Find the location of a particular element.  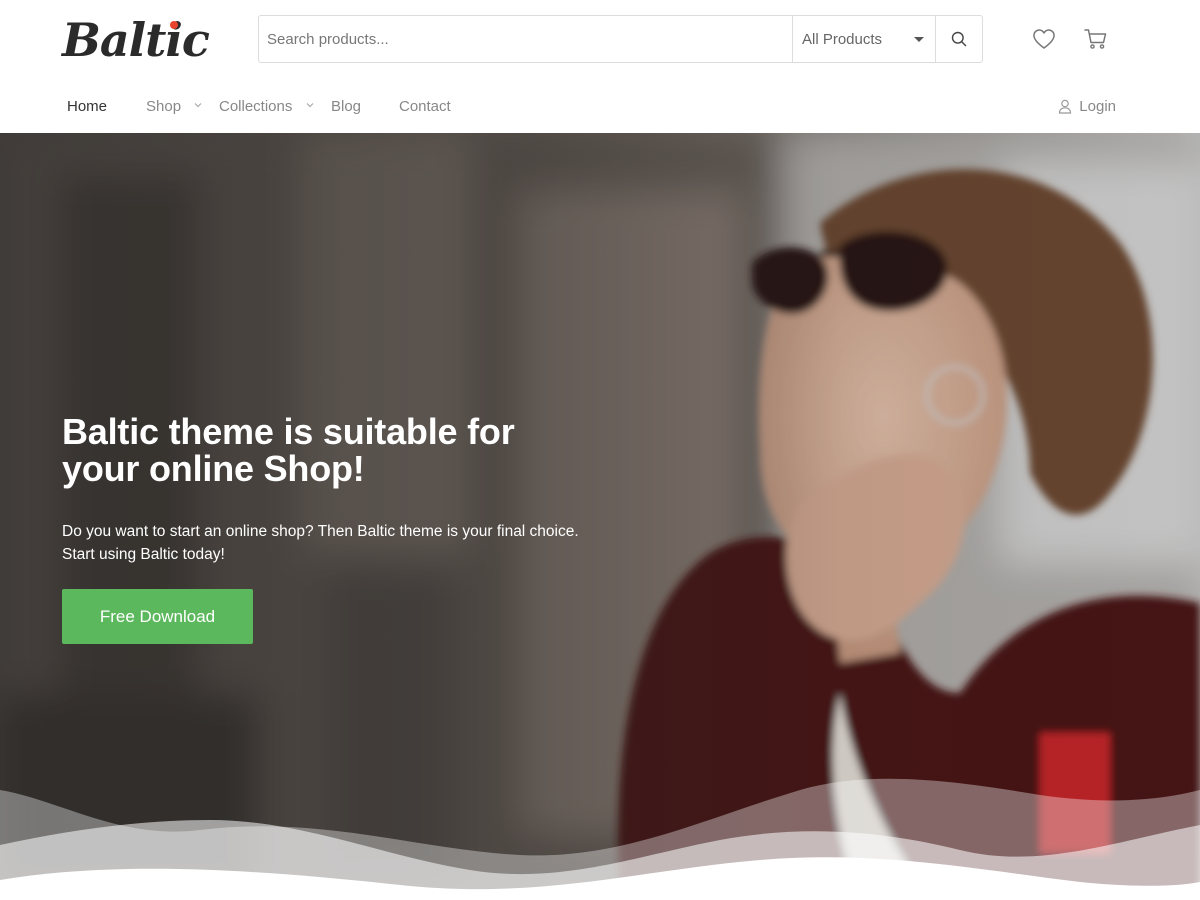

nav-item-label: Collections is located at coordinates (256, 106).